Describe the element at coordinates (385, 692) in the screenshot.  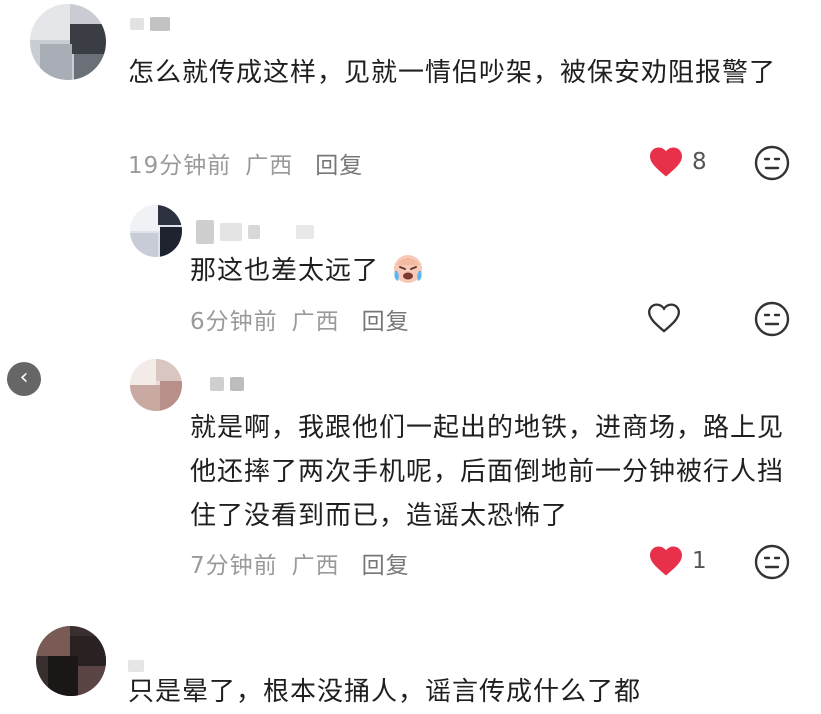
I see `comment-text: 只是晕了，根本没捅人，谣言传成什么了都` at that location.